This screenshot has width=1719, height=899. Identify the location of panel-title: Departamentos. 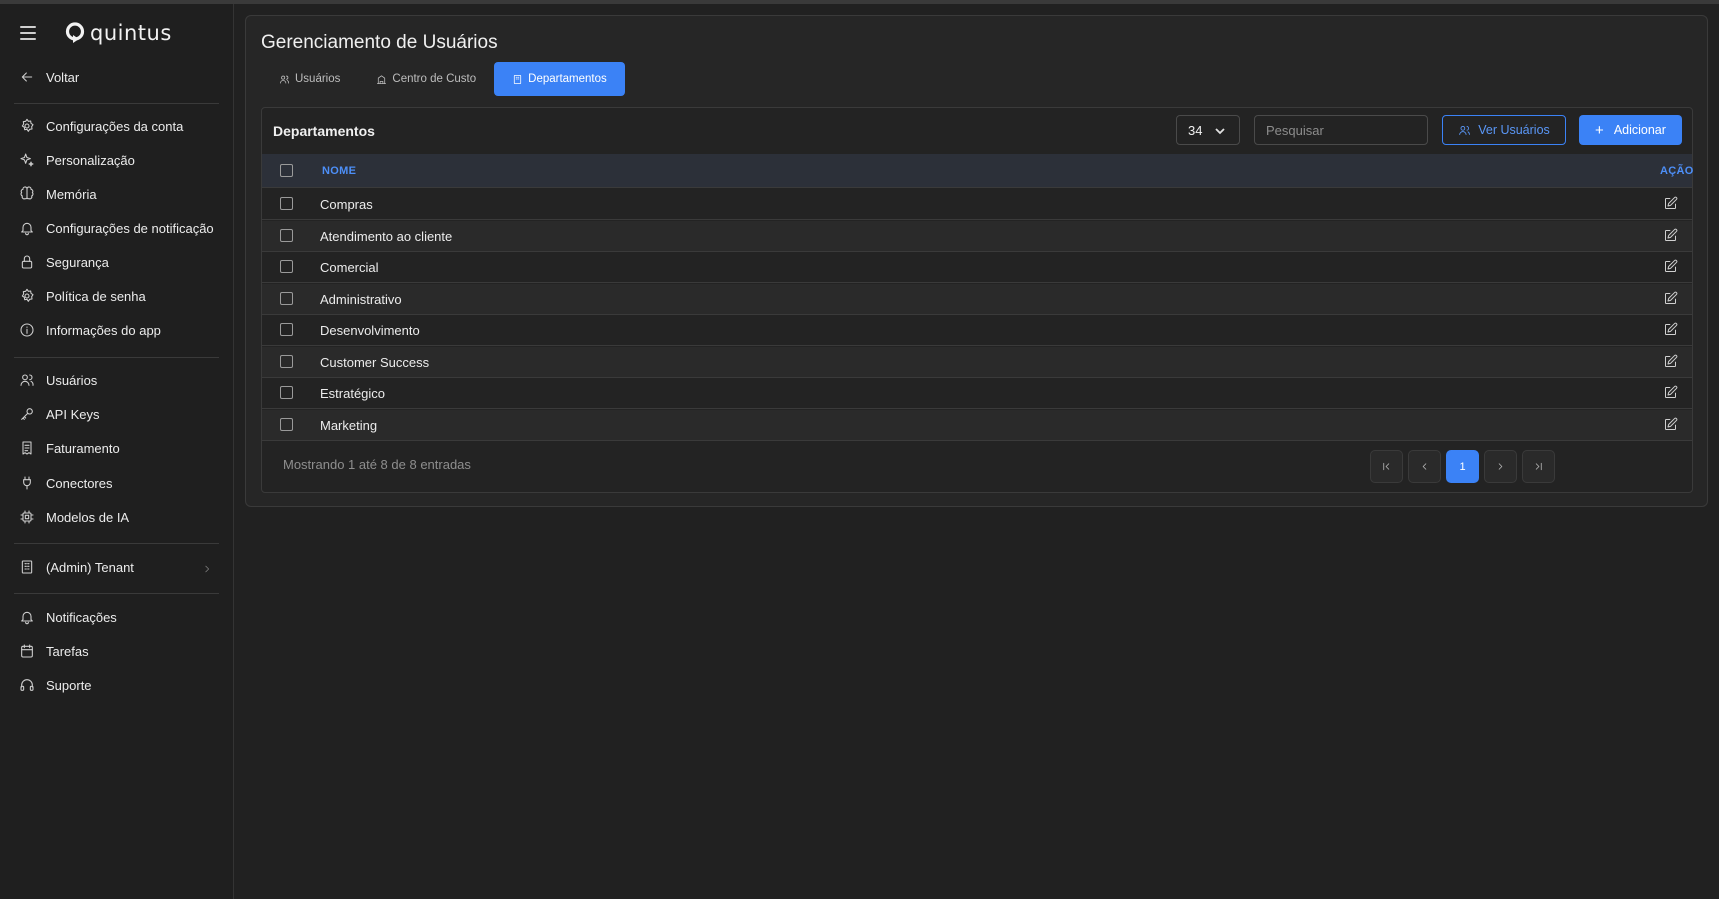
(324, 131).